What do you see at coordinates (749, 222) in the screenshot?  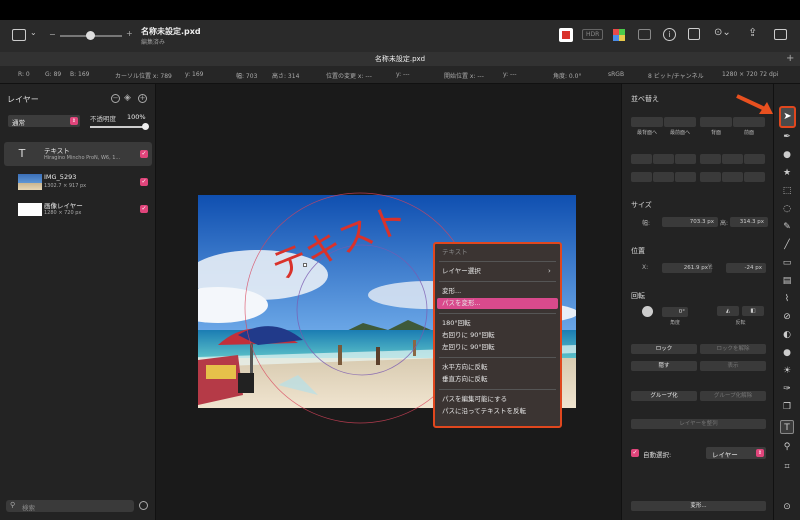 I see `height-field: 314.3 px` at bounding box center [749, 222].